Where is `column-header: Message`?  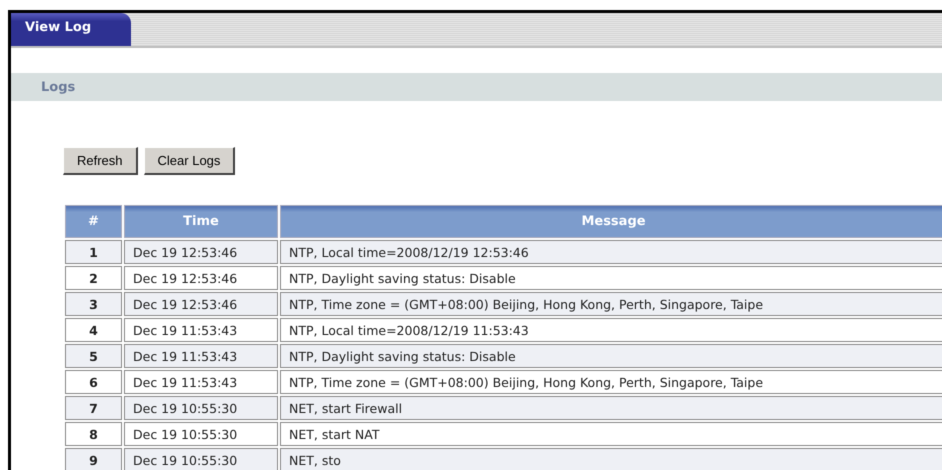 column-header: Message is located at coordinates (611, 221).